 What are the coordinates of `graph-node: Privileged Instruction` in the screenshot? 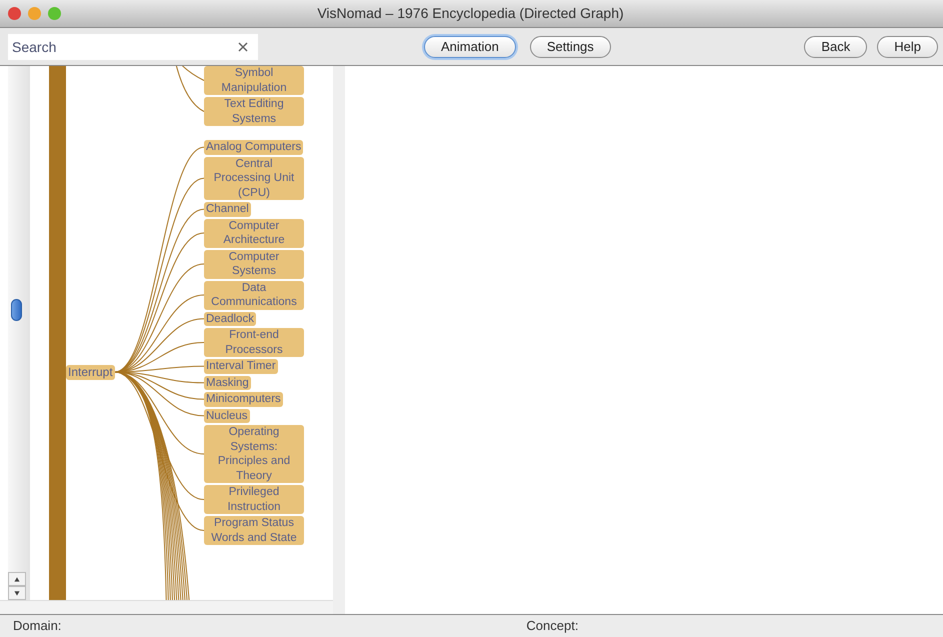 It's located at (254, 499).